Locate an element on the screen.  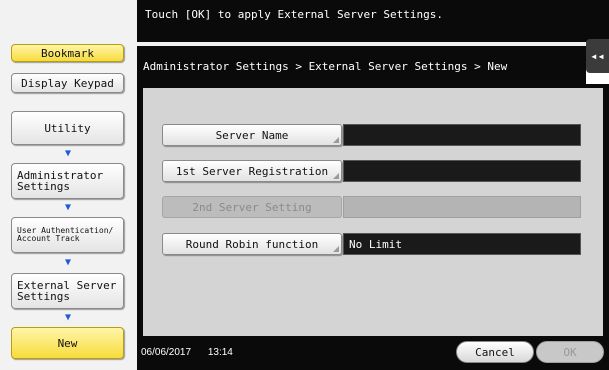
round-robin-function-button: Round Robin function is located at coordinates (252, 244).